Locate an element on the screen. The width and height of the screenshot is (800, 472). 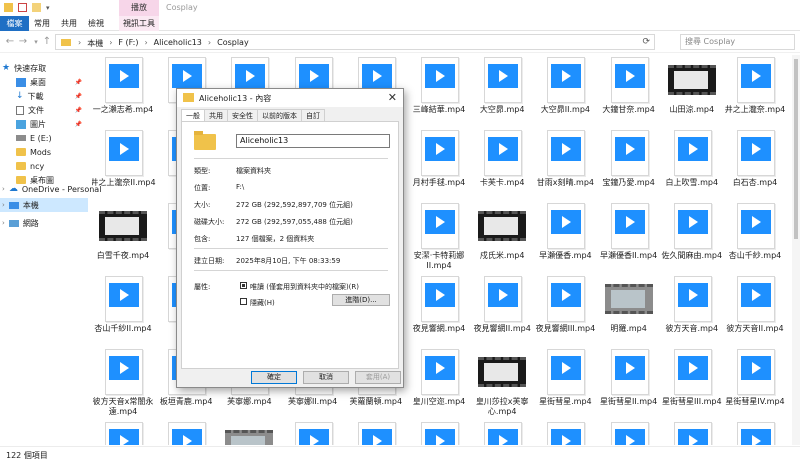
file-item: 大空昴.mp4 is located at coordinates (501, 90).